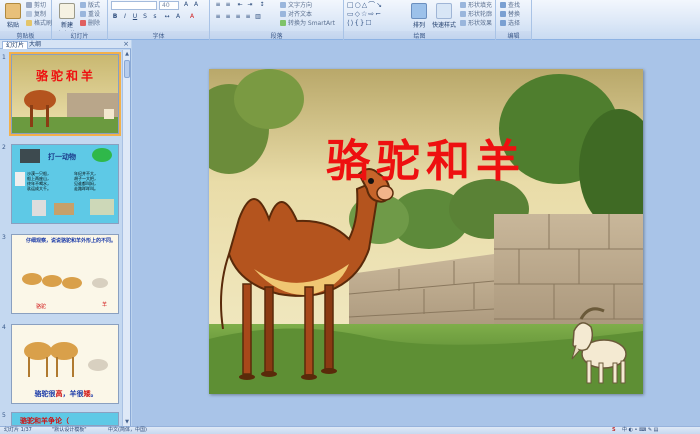  I want to click on decrease-indent-icon: ⇤, so click(240, 5).